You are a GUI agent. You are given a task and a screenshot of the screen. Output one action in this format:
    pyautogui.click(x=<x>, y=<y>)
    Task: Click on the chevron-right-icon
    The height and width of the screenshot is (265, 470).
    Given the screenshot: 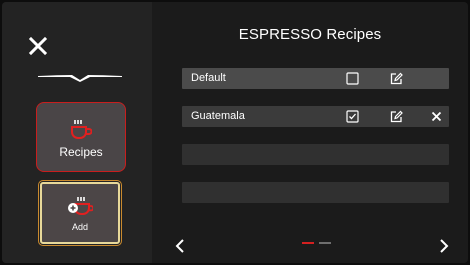 What is the action you would take?
    pyautogui.click(x=444, y=246)
    